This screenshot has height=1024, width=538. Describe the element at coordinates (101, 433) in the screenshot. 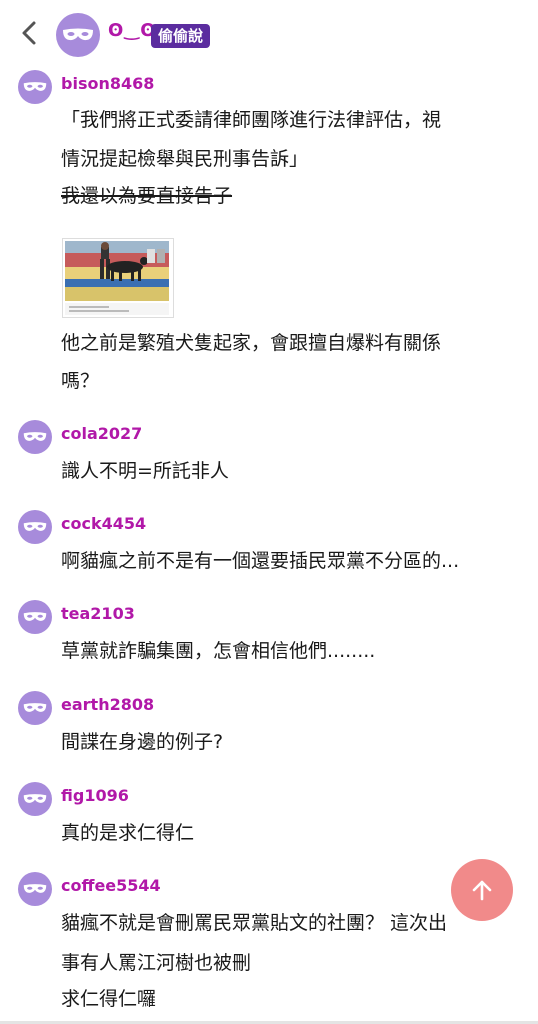

I see `username: cola2027` at that location.